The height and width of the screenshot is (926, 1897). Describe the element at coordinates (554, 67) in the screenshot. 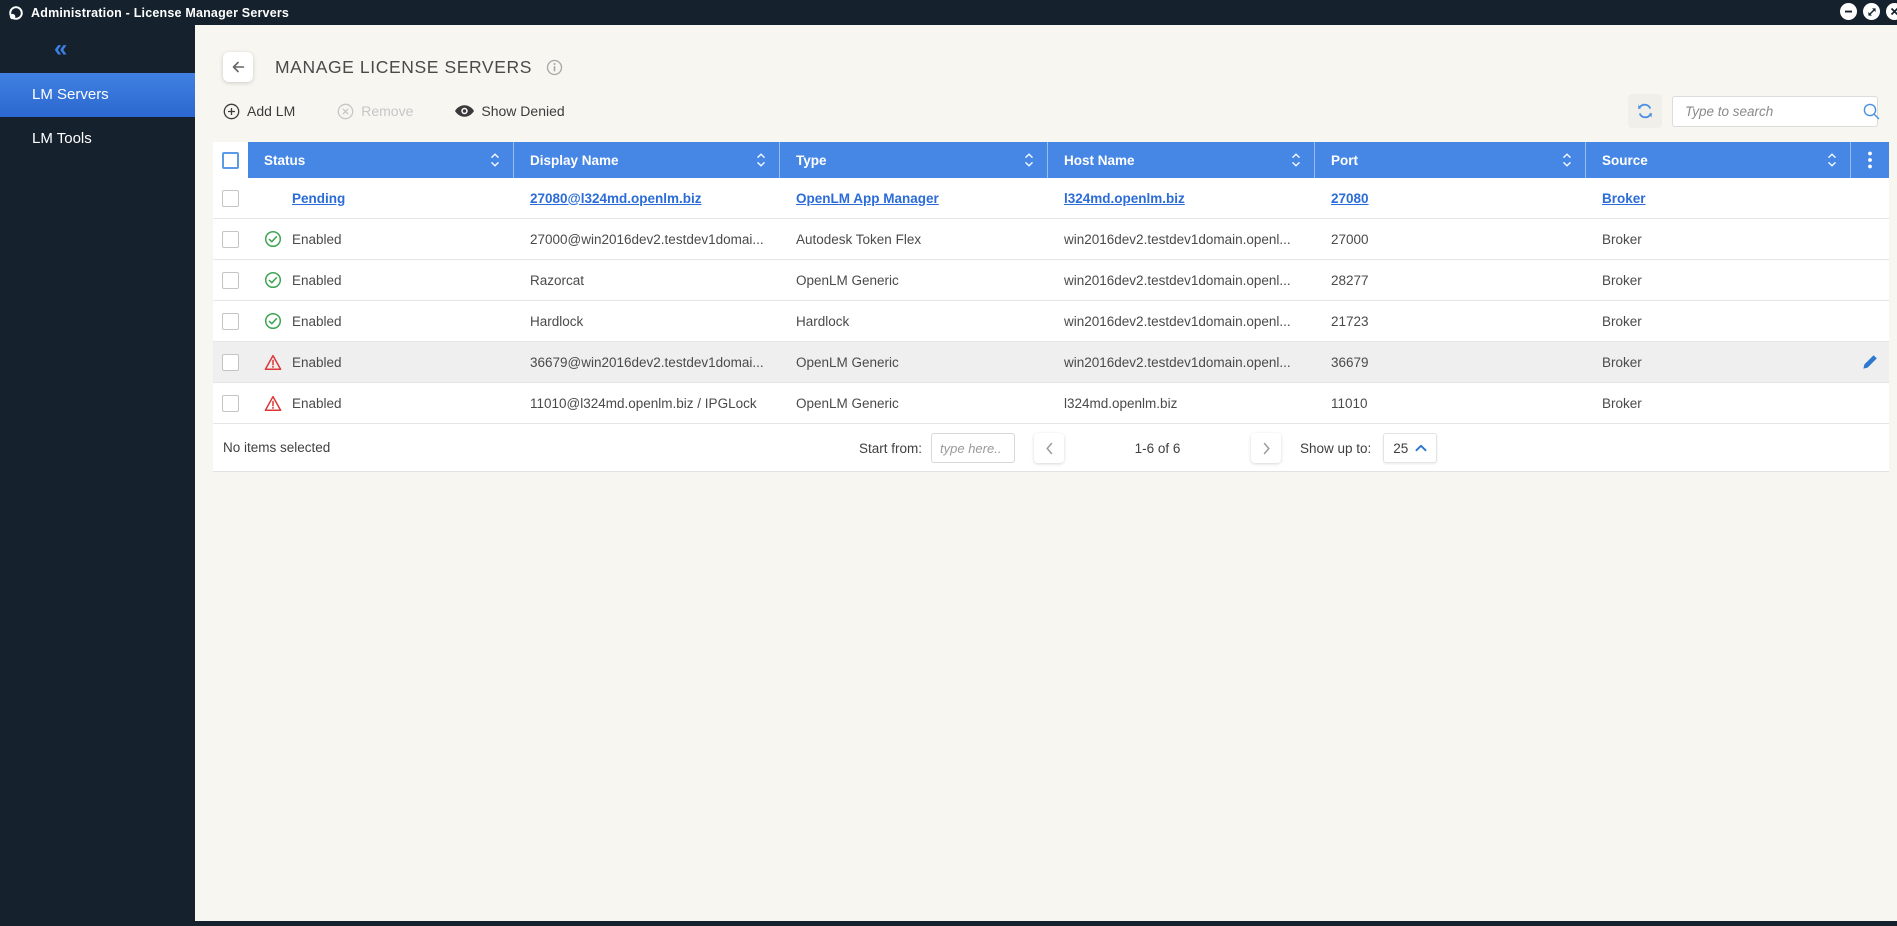

I see `info-icon` at that location.